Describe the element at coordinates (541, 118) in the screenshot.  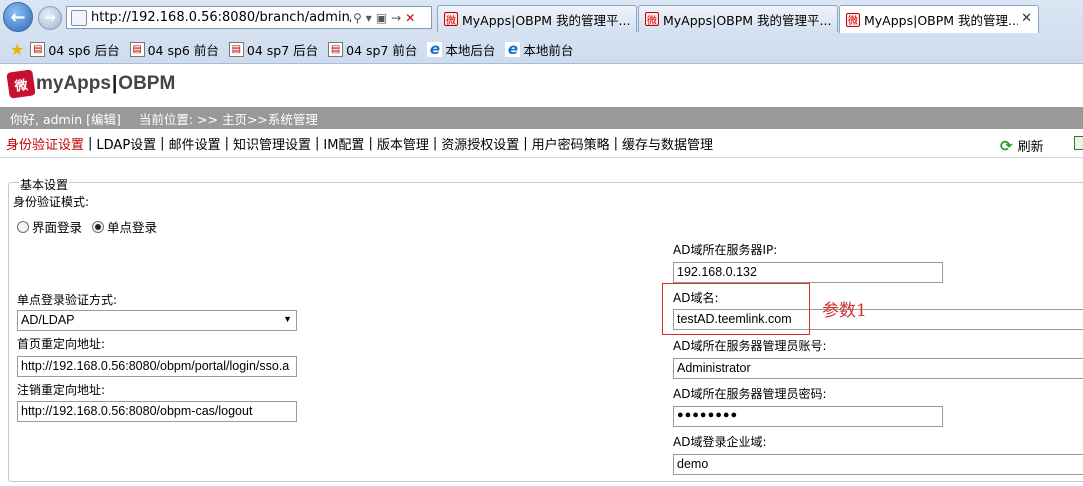
I see `user-bar: 你好, admin [编辑] 当前位置: >> 主页>>系统管理` at that location.